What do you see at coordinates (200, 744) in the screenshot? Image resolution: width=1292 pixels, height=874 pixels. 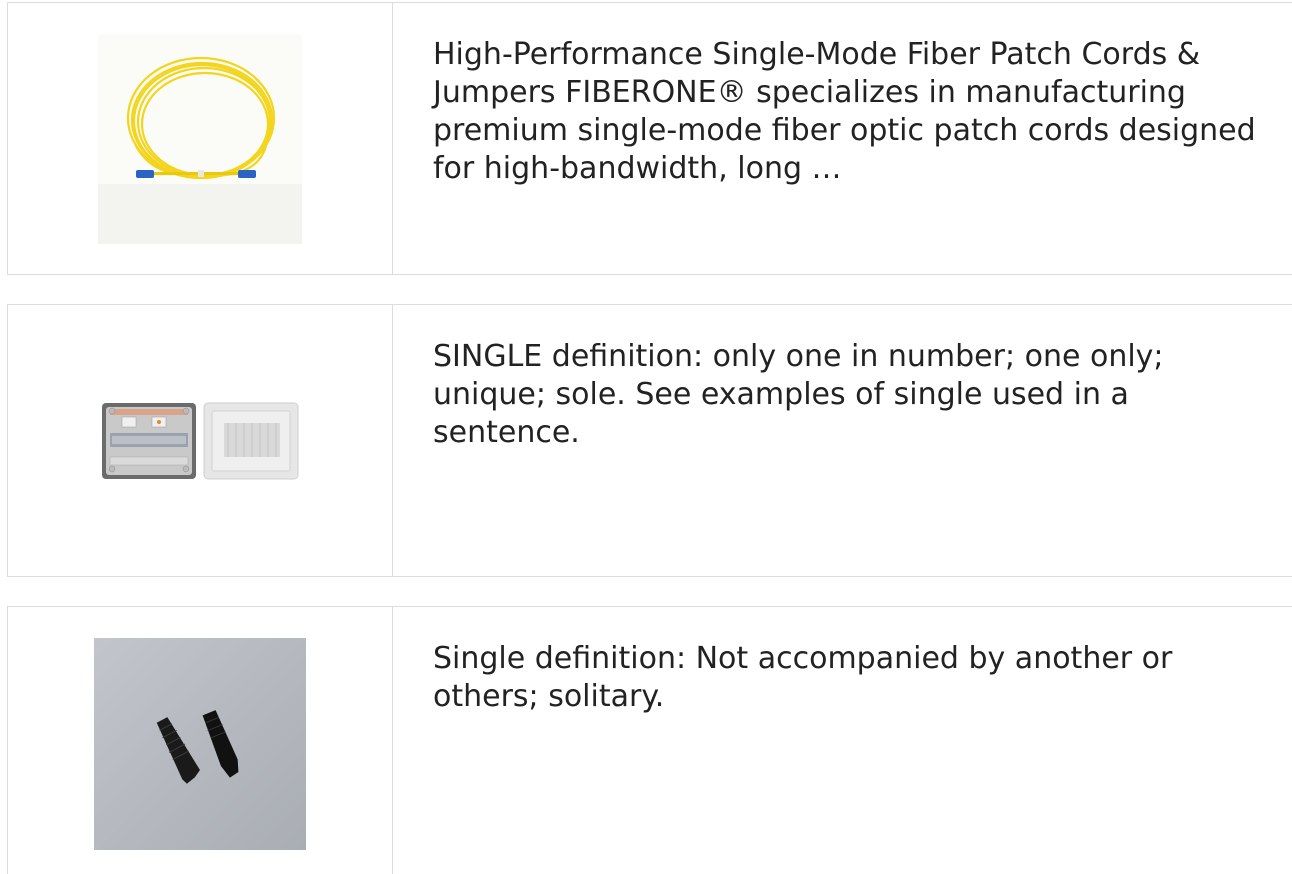 I see `connector-boots-image` at bounding box center [200, 744].